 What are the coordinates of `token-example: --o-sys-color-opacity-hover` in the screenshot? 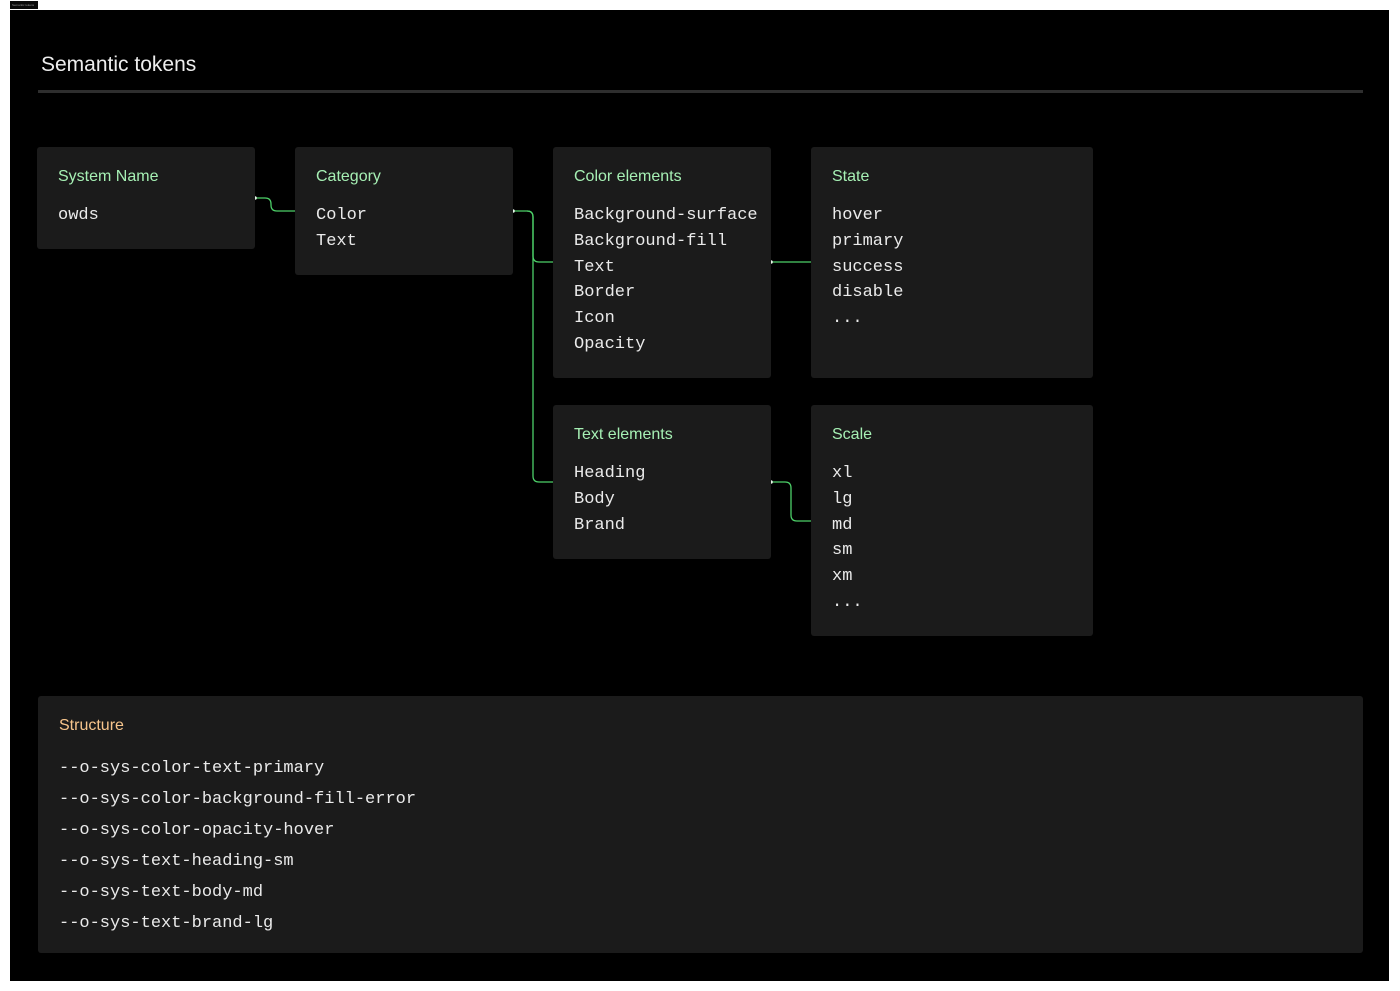 It's located at (197, 831).